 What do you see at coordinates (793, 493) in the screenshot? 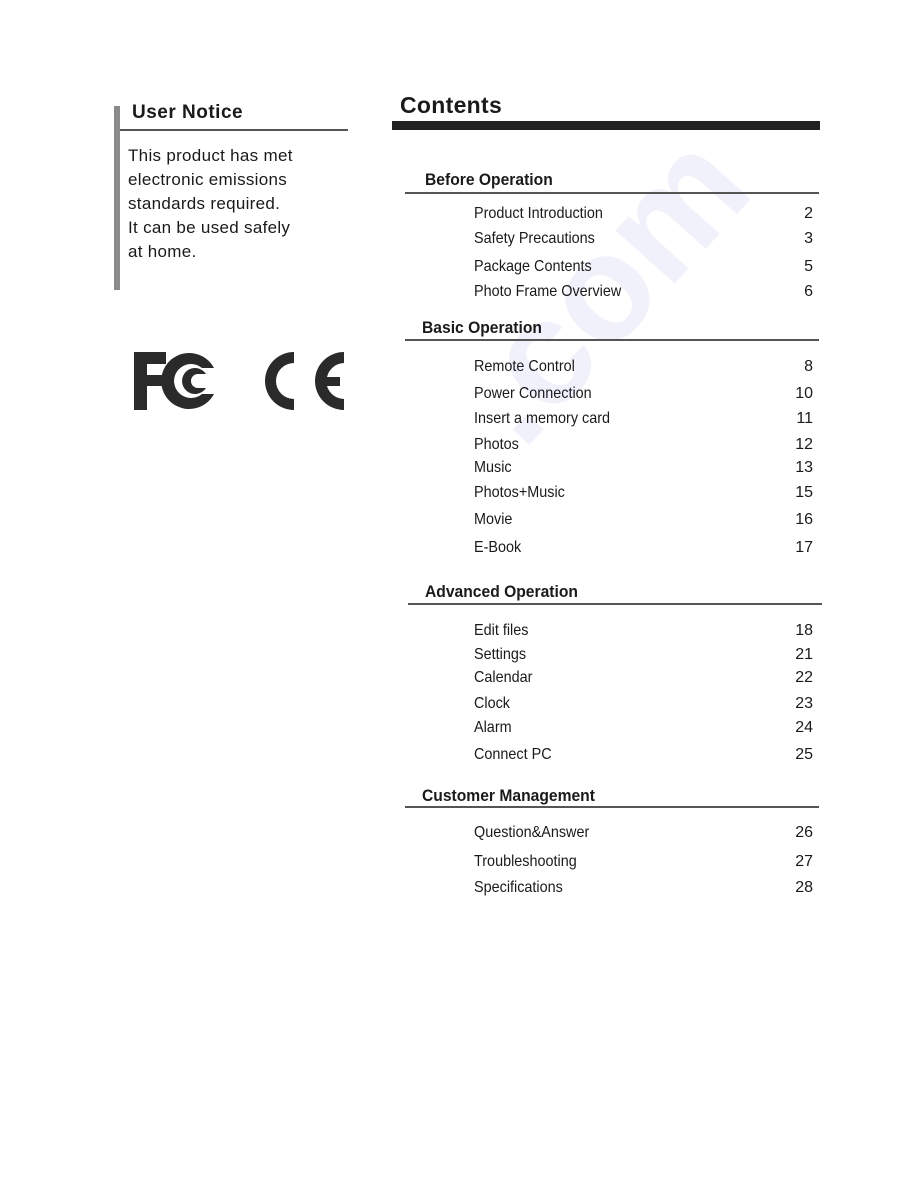
I see `toc-entry-page: 15` at bounding box center [793, 493].